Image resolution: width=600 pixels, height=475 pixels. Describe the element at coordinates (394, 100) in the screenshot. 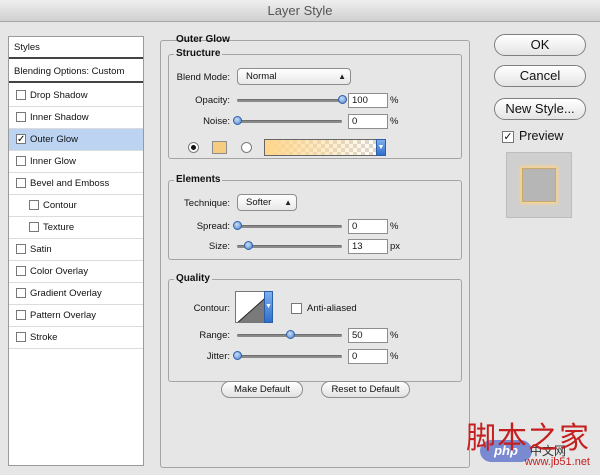

I see `opacity-unit: %` at that location.